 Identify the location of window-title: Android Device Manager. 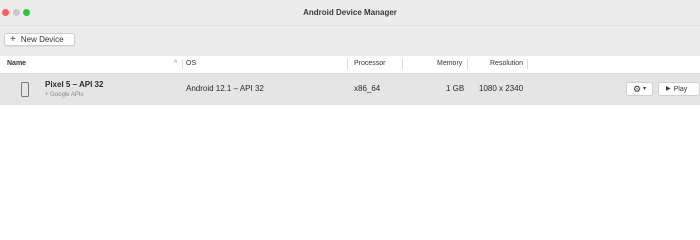
(350, 12).